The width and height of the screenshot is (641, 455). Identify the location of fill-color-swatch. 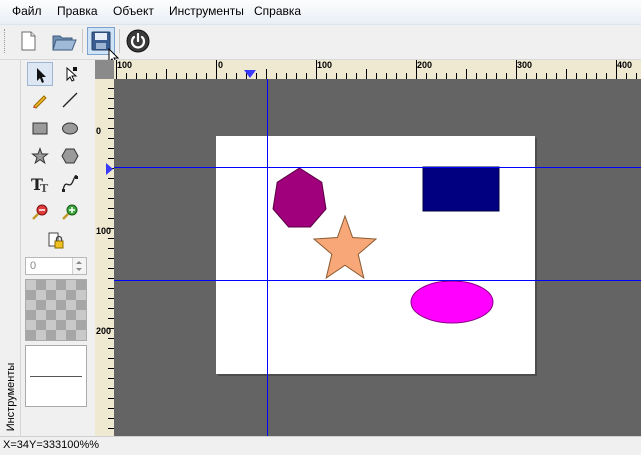
(56, 310).